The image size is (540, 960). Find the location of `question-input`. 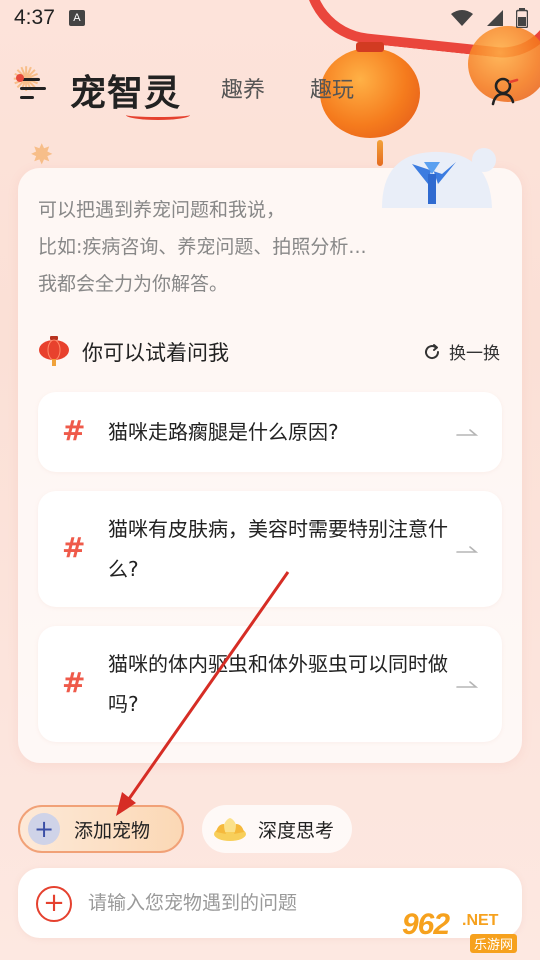

question-input is located at coordinates (258, 903).